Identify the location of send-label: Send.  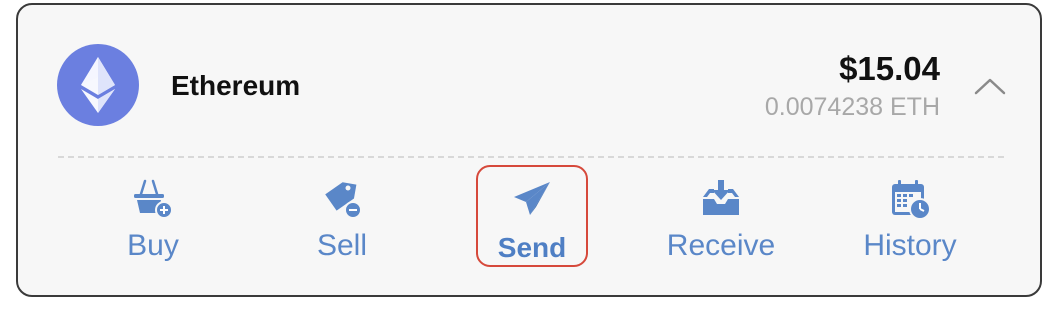
(532, 247).